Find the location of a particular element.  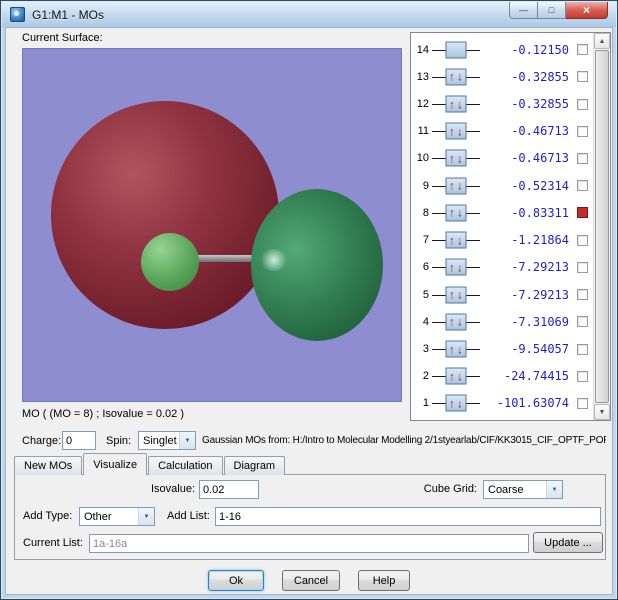

add-list-label: Add List: is located at coordinates (188, 516).